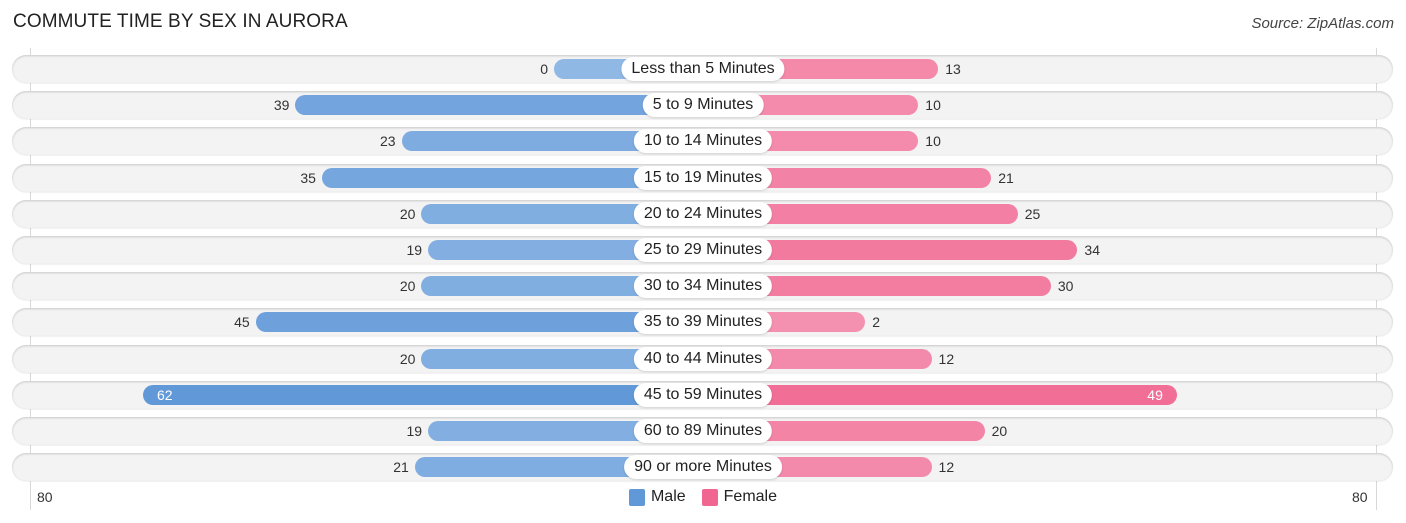 Image resolution: width=1406 pixels, height=523 pixels. What do you see at coordinates (1006, 177) in the screenshot?
I see `female-value-label: 21` at bounding box center [1006, 177].